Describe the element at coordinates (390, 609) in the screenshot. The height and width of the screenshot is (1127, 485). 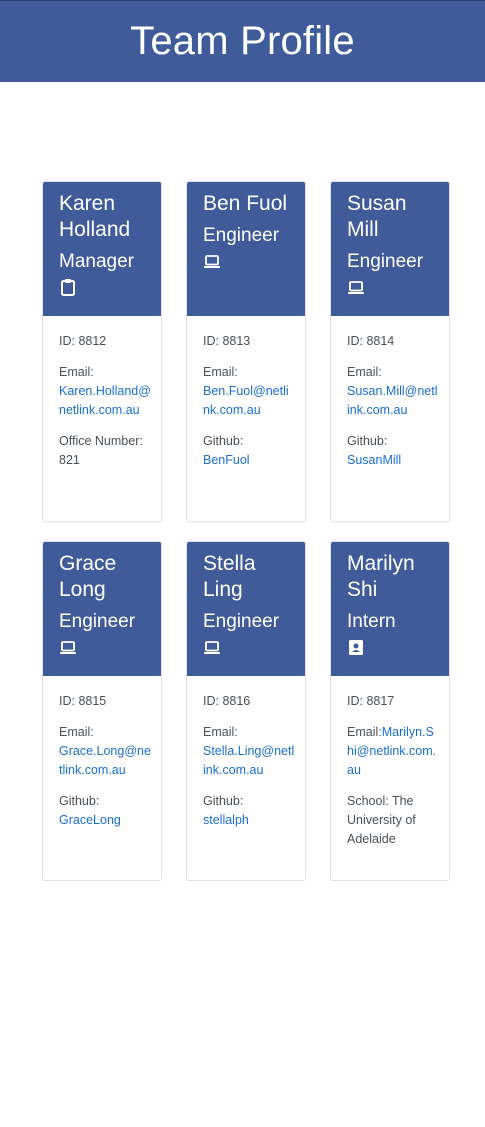
I see `card-header: Marilyn Shi Intern` at that location.